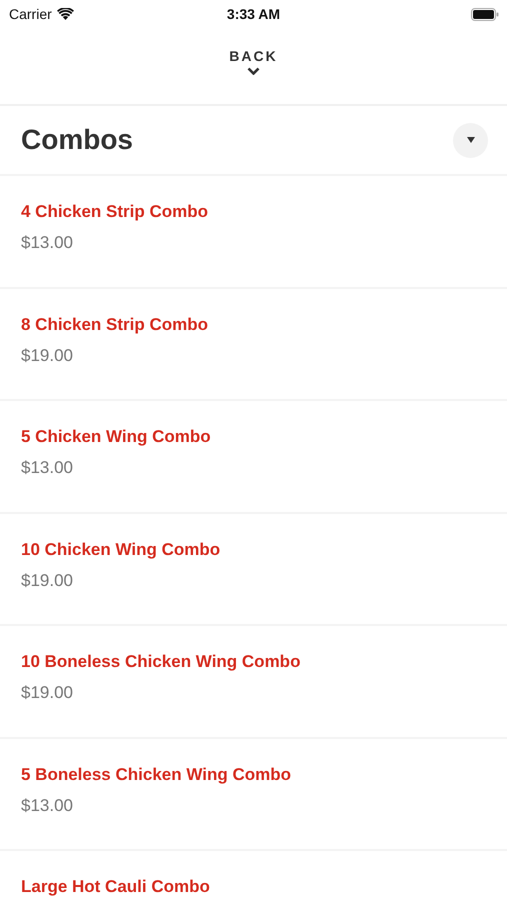 The image size is (507, 900). Describe the element at coordinates (116, 437) in the screenshot. I see `item-name: 5 Chicken Wing Combo` at that location.